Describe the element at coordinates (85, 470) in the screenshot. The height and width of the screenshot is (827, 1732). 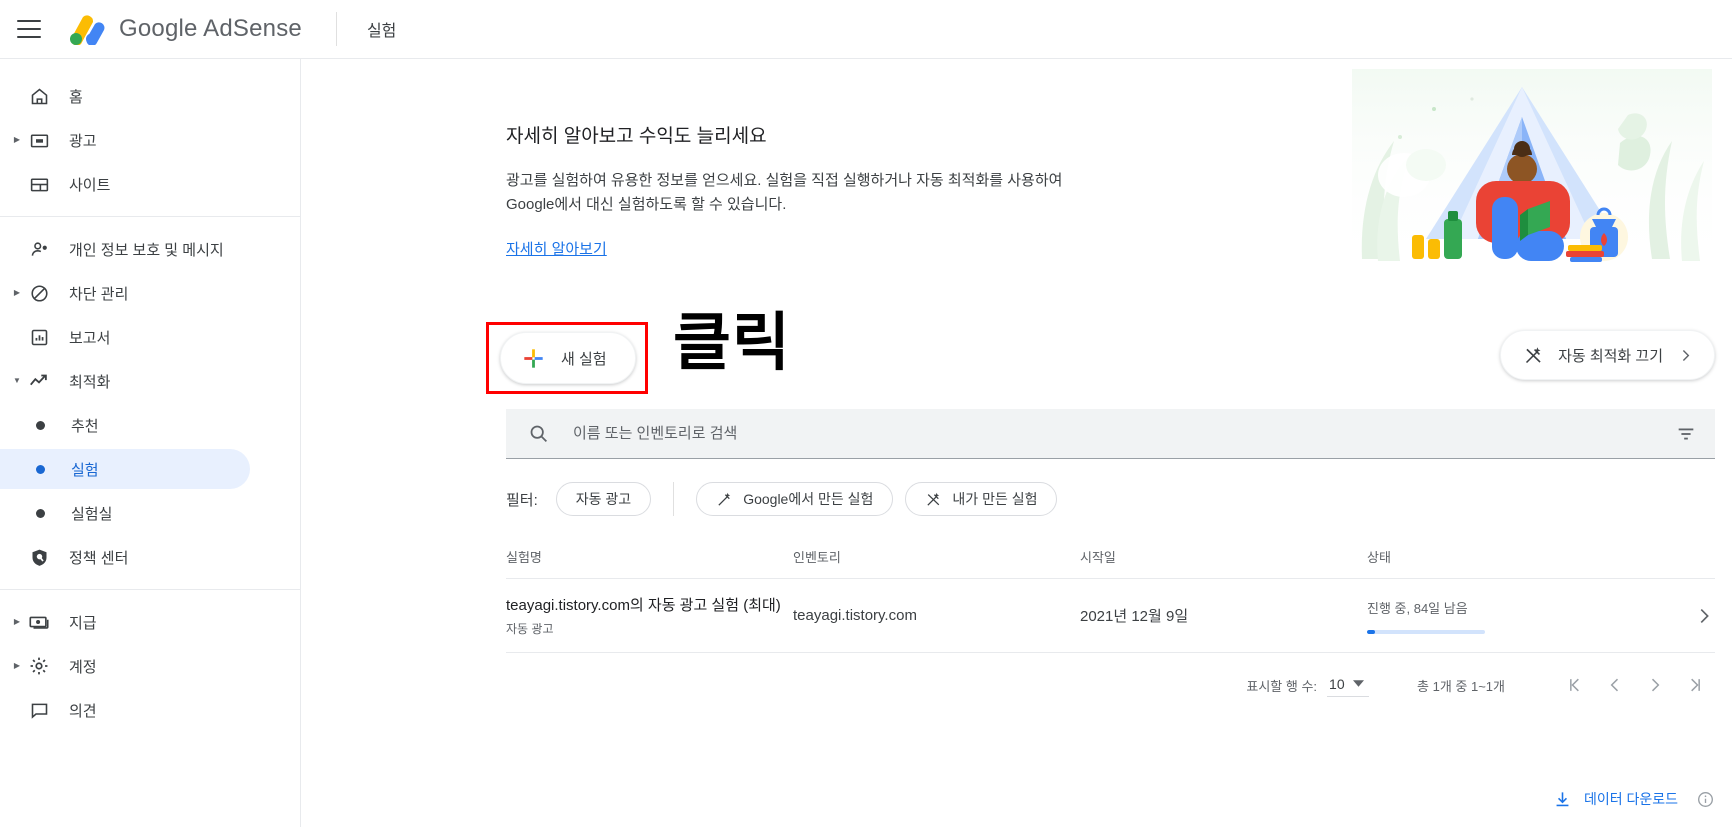
I see `sidebar-subitem-label: 실험` at that location.